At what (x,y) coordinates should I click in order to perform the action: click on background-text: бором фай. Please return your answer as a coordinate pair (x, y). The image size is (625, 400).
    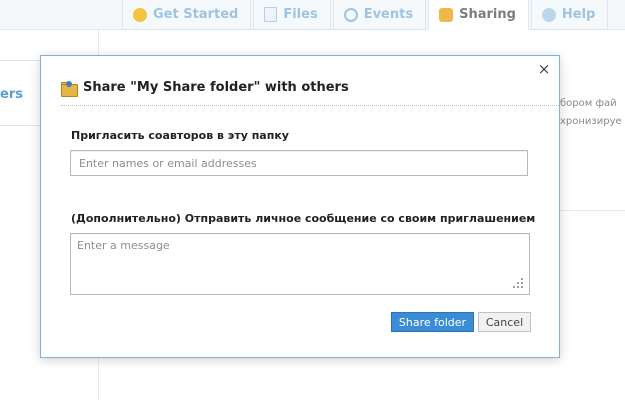
    Looking at the image, I should click on (588, 103).